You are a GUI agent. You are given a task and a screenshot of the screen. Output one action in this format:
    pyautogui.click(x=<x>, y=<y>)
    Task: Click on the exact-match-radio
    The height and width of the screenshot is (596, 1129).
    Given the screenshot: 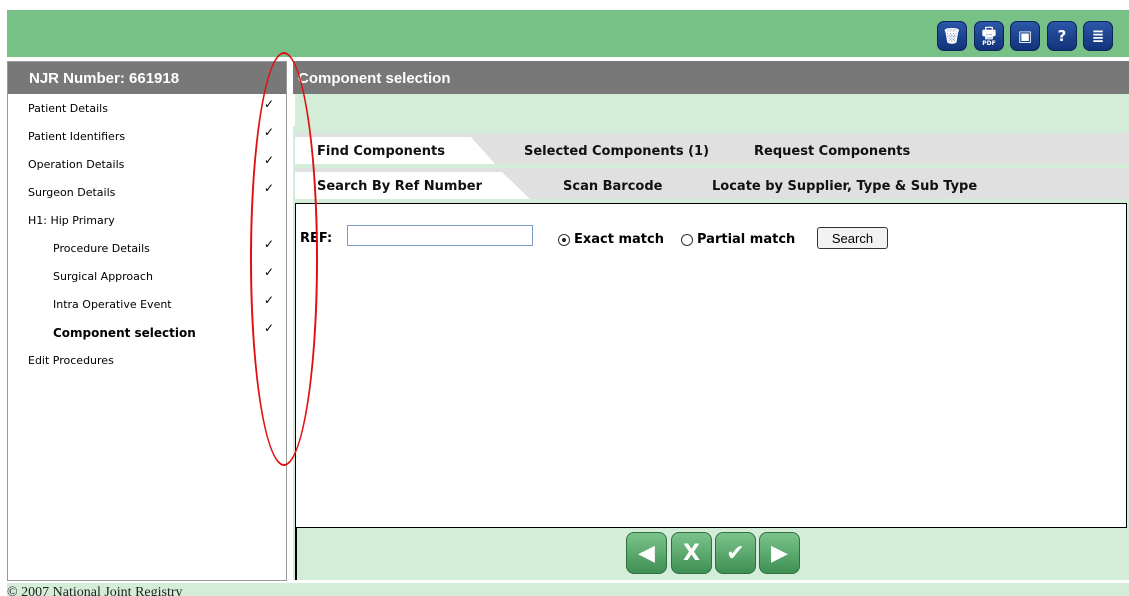 What is the action you would take?
    pyautogui.click(x=564, y=240)
    